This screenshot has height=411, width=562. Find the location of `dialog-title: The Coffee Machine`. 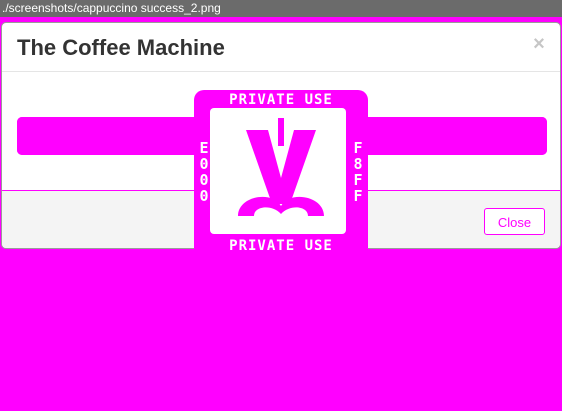

dialog-title: The Coffee Machine is located at coordinates (121, 47).